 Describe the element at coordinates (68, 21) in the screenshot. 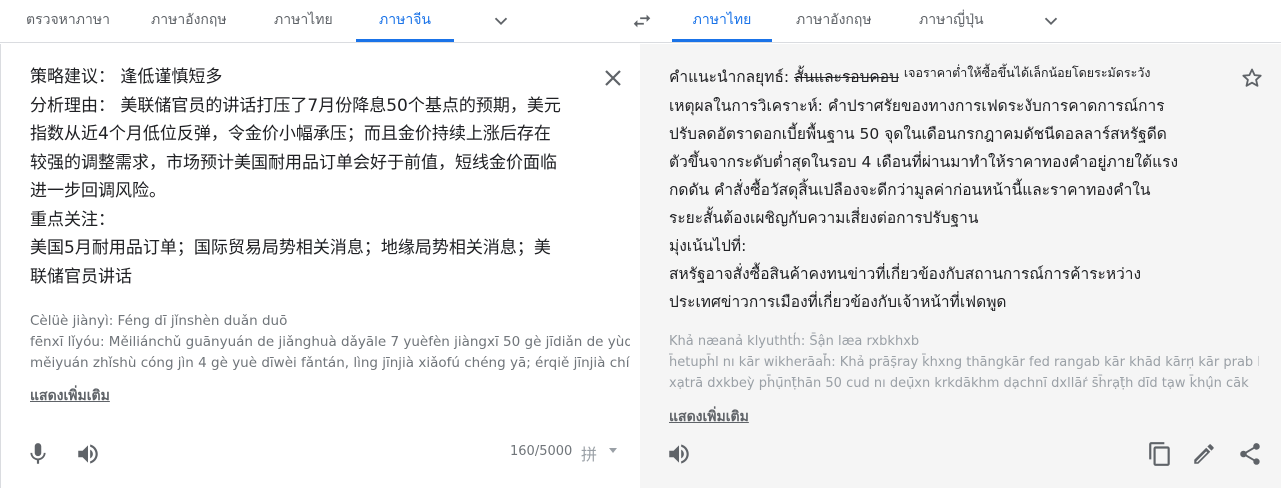

I see `tab-detect-language: ตรวจหาภาษา` at that location.